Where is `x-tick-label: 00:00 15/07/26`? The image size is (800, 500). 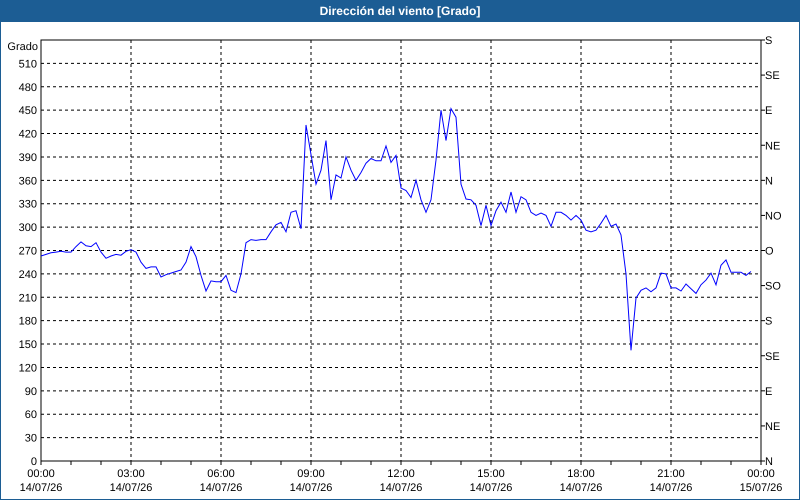
x-tick-label: 00:00 15/07/26 is located at coordinates (761, 481).